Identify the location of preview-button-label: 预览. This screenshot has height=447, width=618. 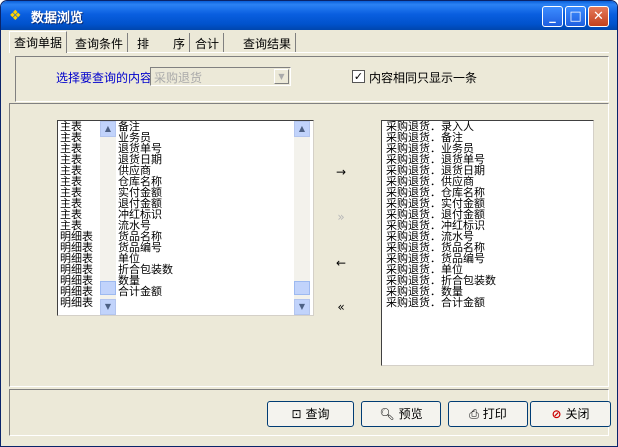
(410, 414).